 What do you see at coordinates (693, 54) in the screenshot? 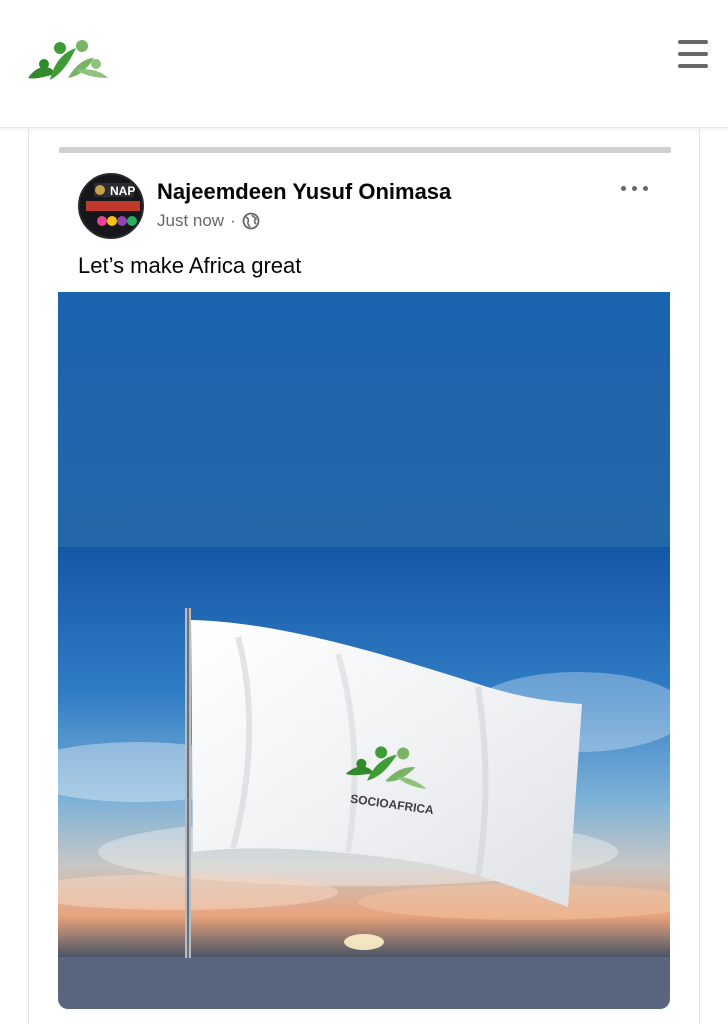
I see `hamburger-menu-icon` at bounding box center [693, 54].